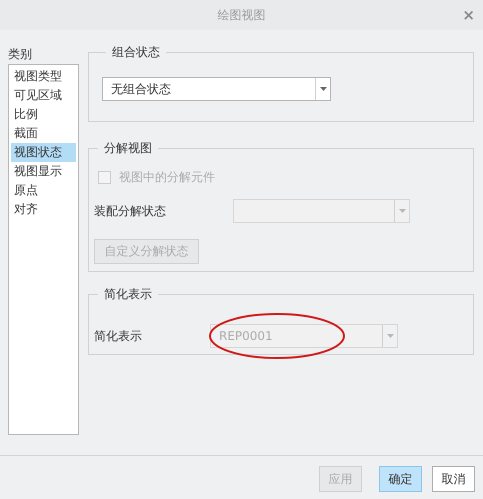 The width and height of the screenshot is (483, 499). What do you see at coordinates (43, 171) in the screenshot?
I see `category-item: 视图显示` at bounding box center [43, 171].